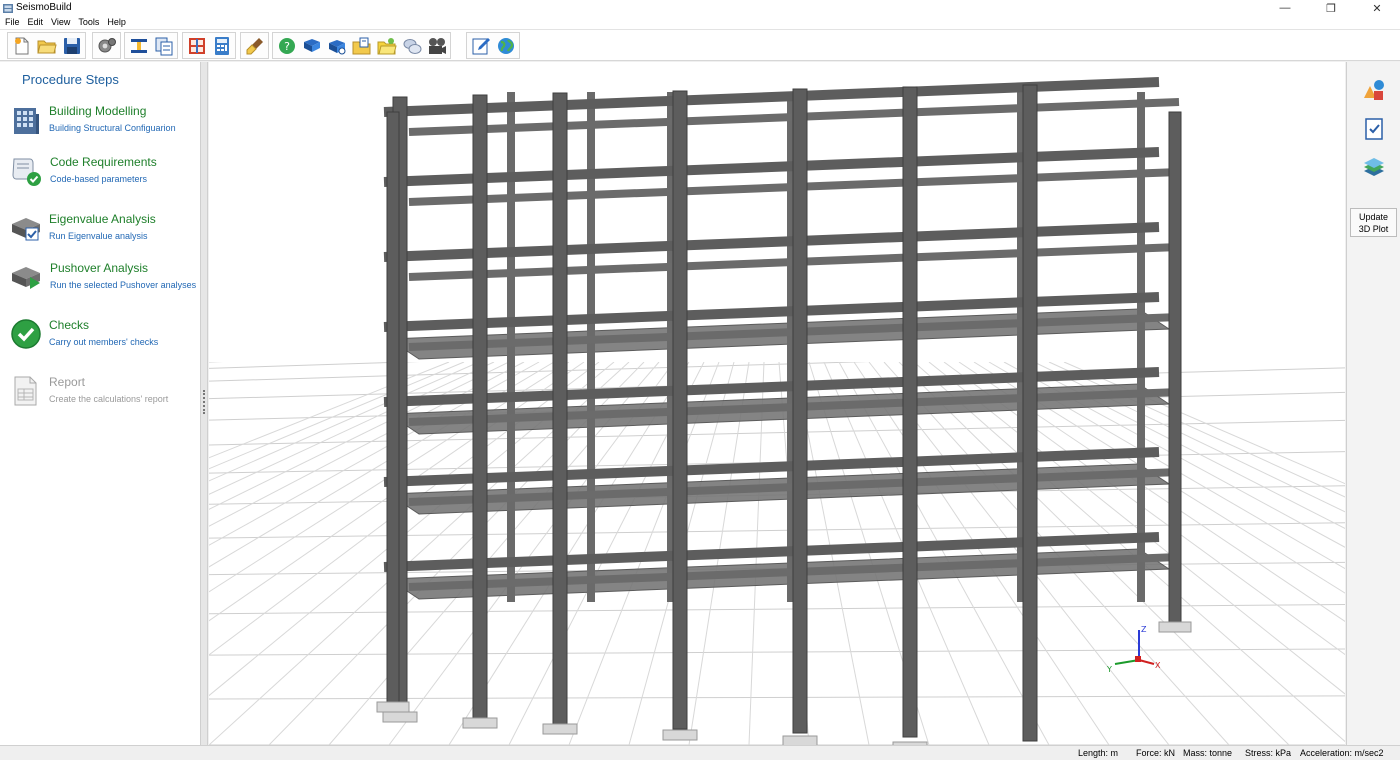  I want to click on axis-origin-icon, so click(1138, 659).